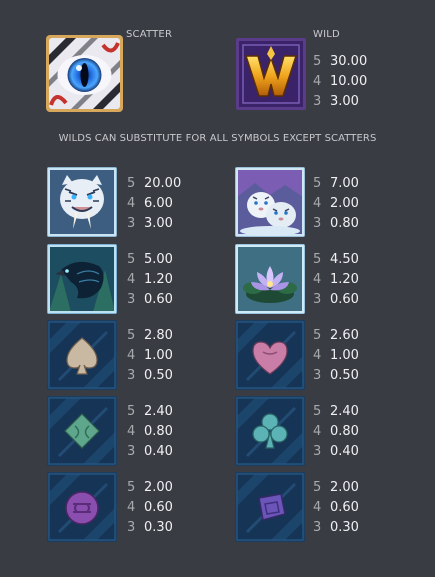 The height and width of the screenshot is (577, 435). I want to click on lotus-paytable: 5 4.50 4 1.20 3 0.60, so click(336, 280).